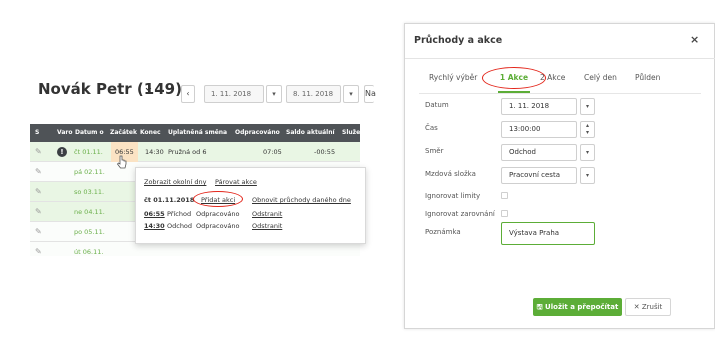  Describe the element at coordinates (89, 232) in the screenshot. I see `row-date: po 05.11.` at that location.